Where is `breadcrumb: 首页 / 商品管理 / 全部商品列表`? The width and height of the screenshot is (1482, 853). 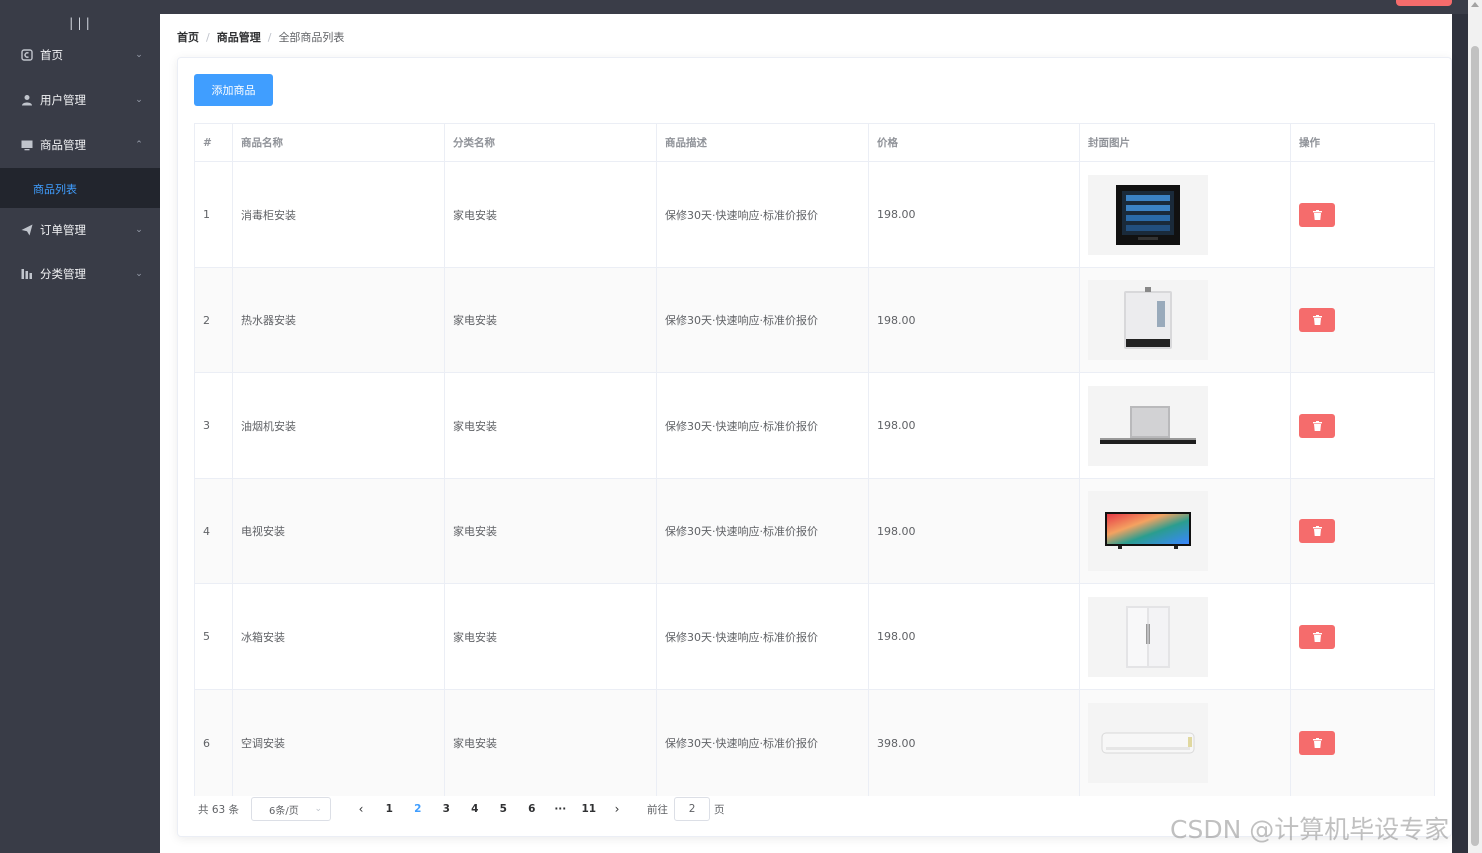 breadcrumb: 首页 / 商品管理 / 全部商品列表 is located at coordinates (260, 37).